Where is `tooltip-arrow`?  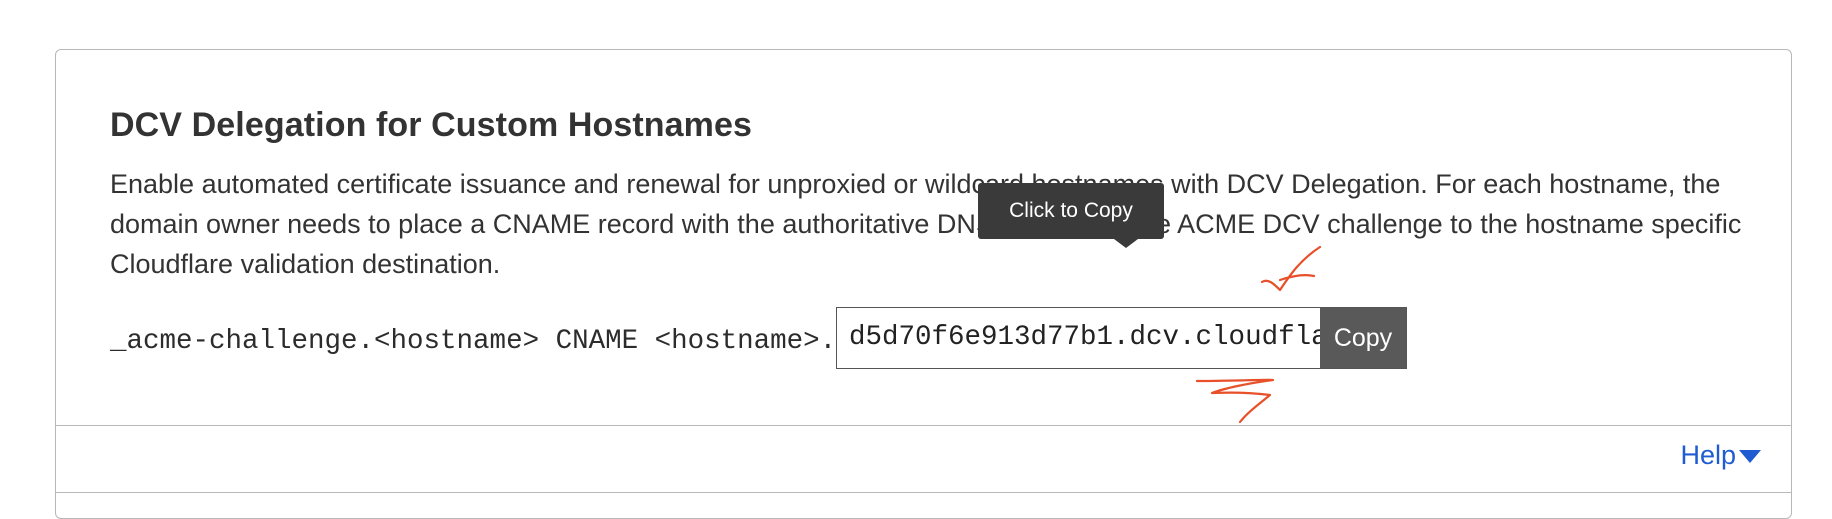 tooltip-arrow is located at coordinates (1126, 243).